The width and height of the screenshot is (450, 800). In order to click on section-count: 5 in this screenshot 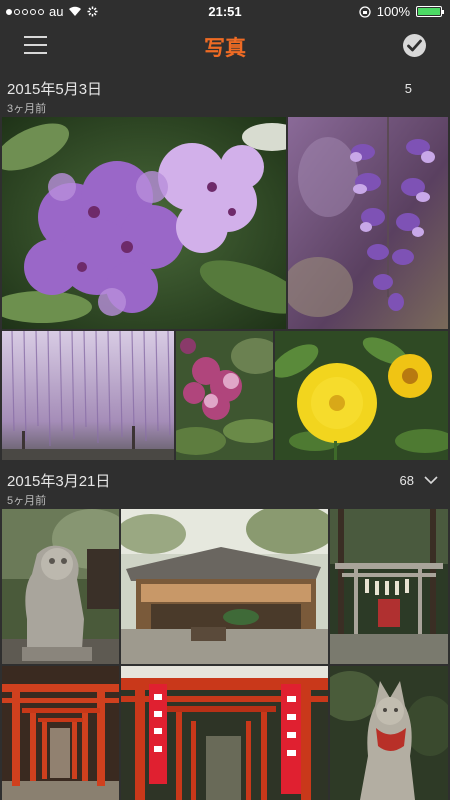, I will do `click(408, 88)`.